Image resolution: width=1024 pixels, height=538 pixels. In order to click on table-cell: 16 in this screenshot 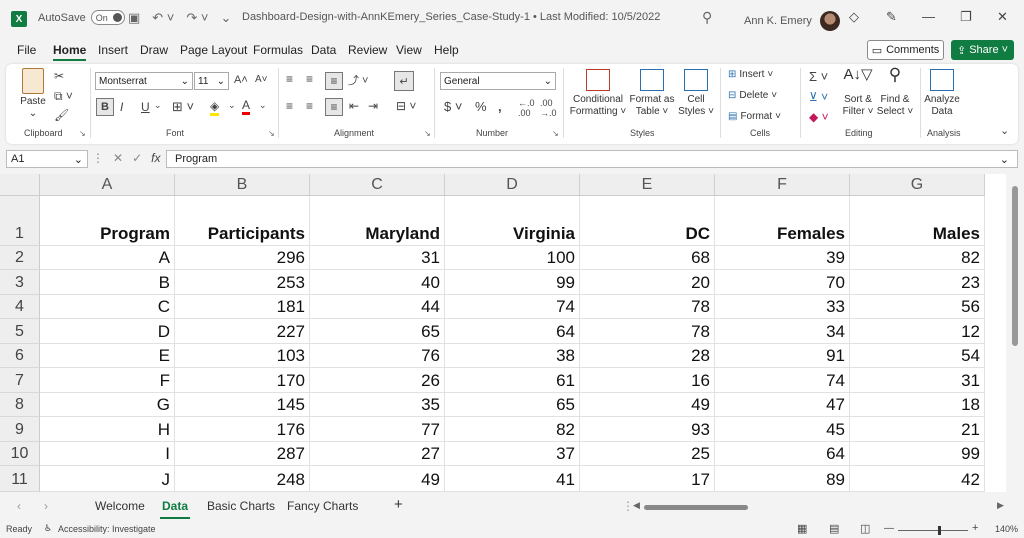, I will do `click(647, 380)`.